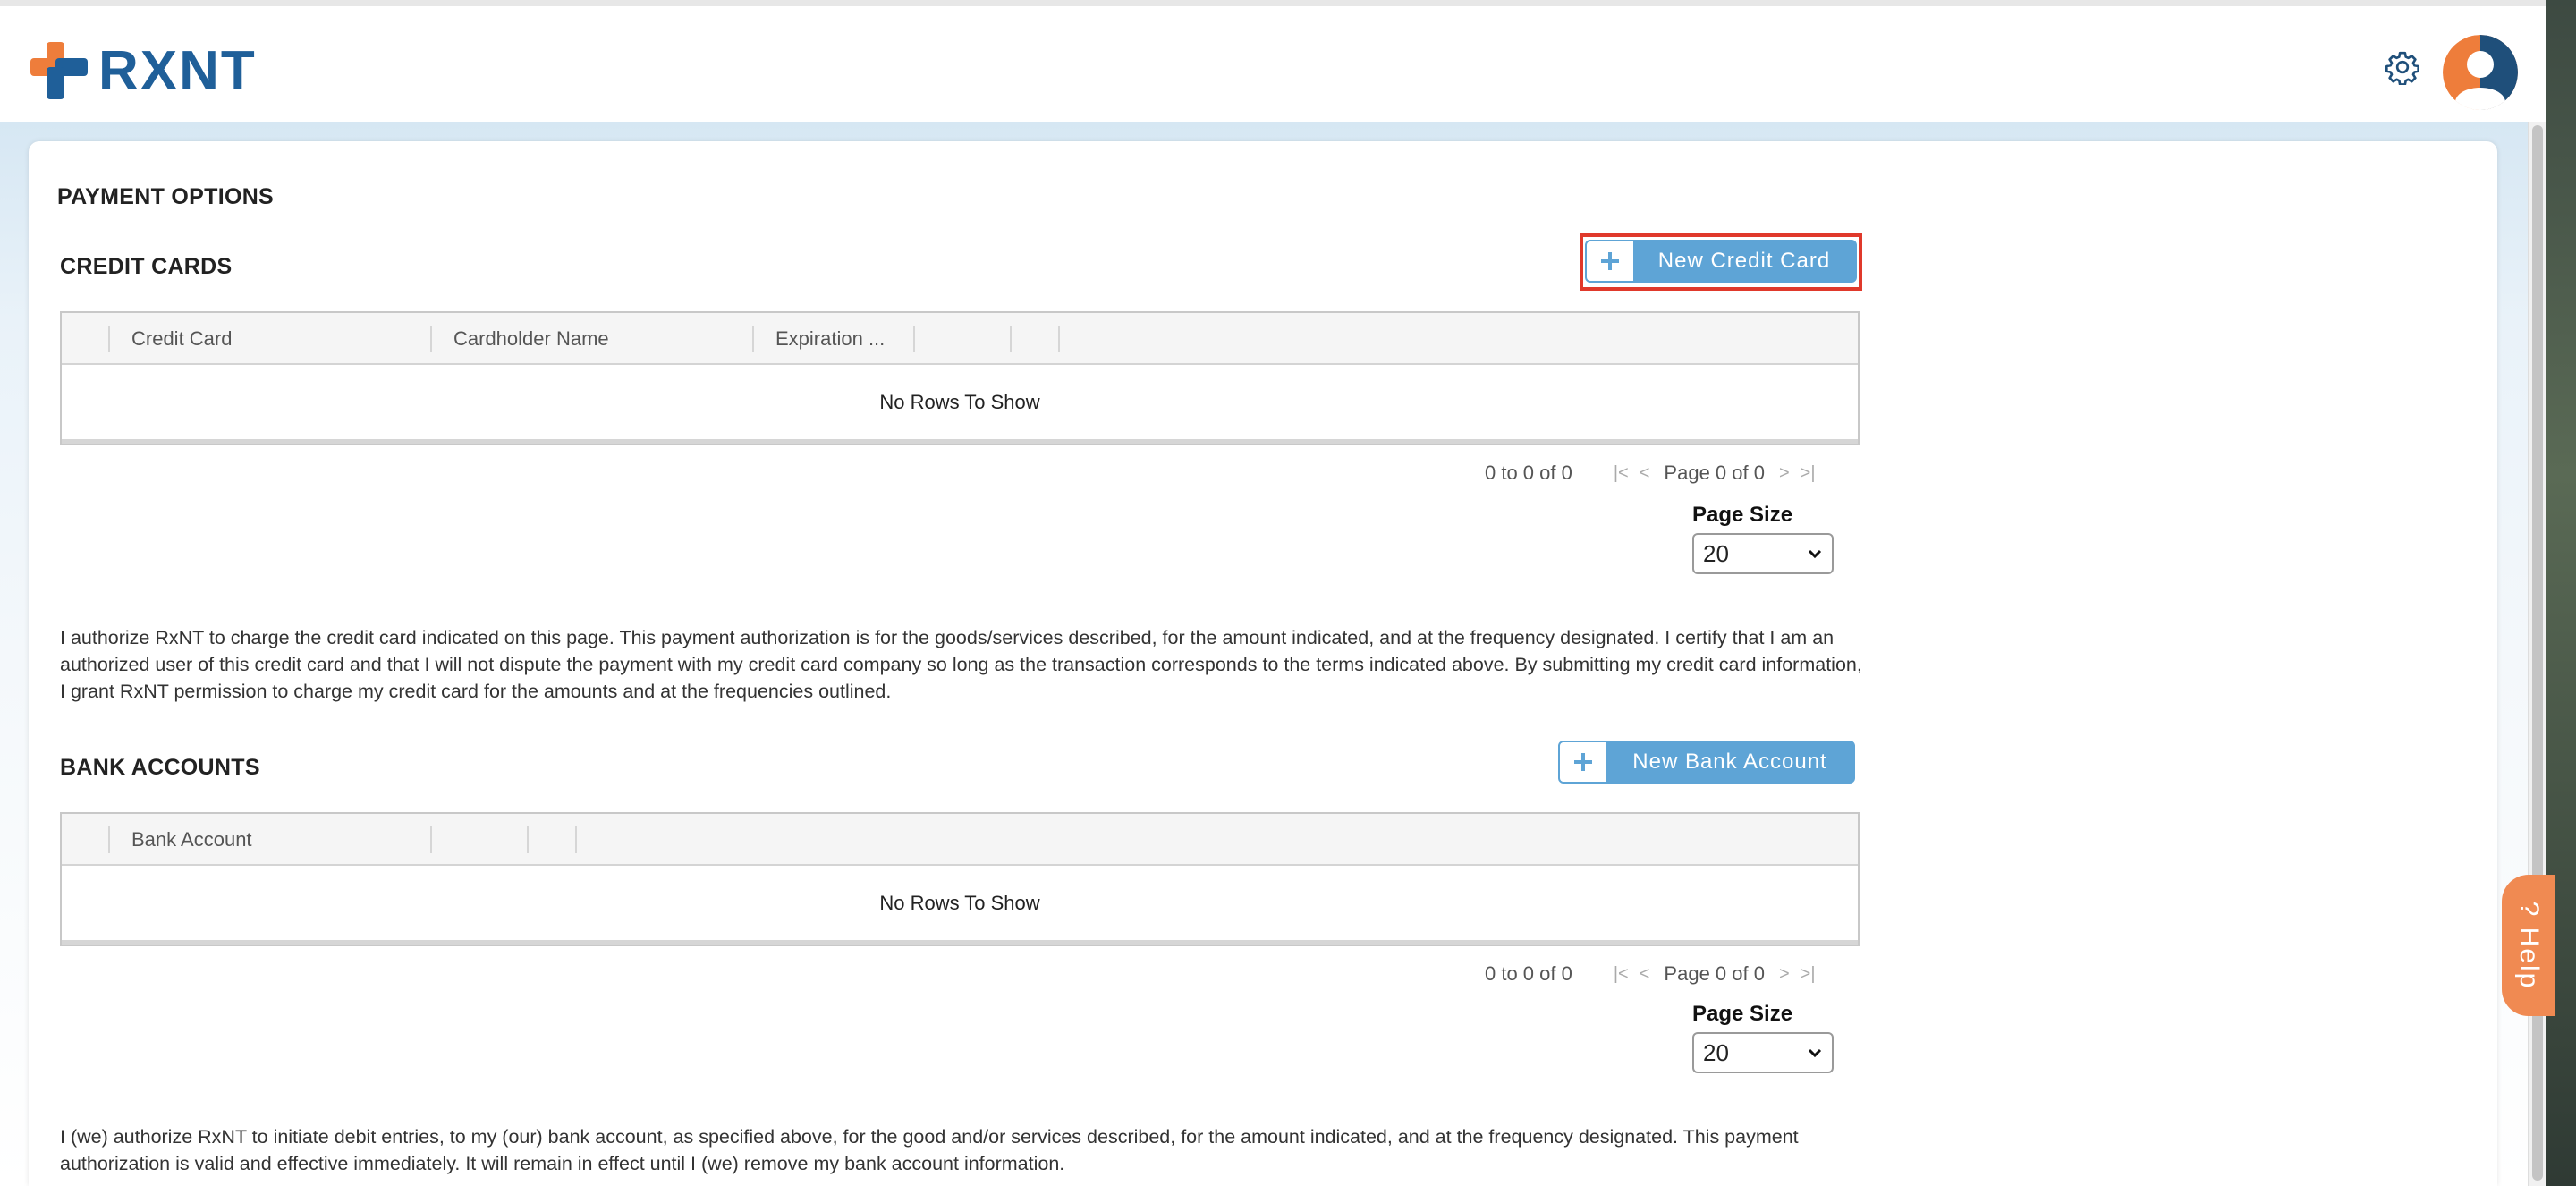 The width and height of the screenshot is (2576, 1186). Describe the element at coordinates (1729, 762) in the screenshot. I see `new-bank-account-label: New Bank Account` at that location.